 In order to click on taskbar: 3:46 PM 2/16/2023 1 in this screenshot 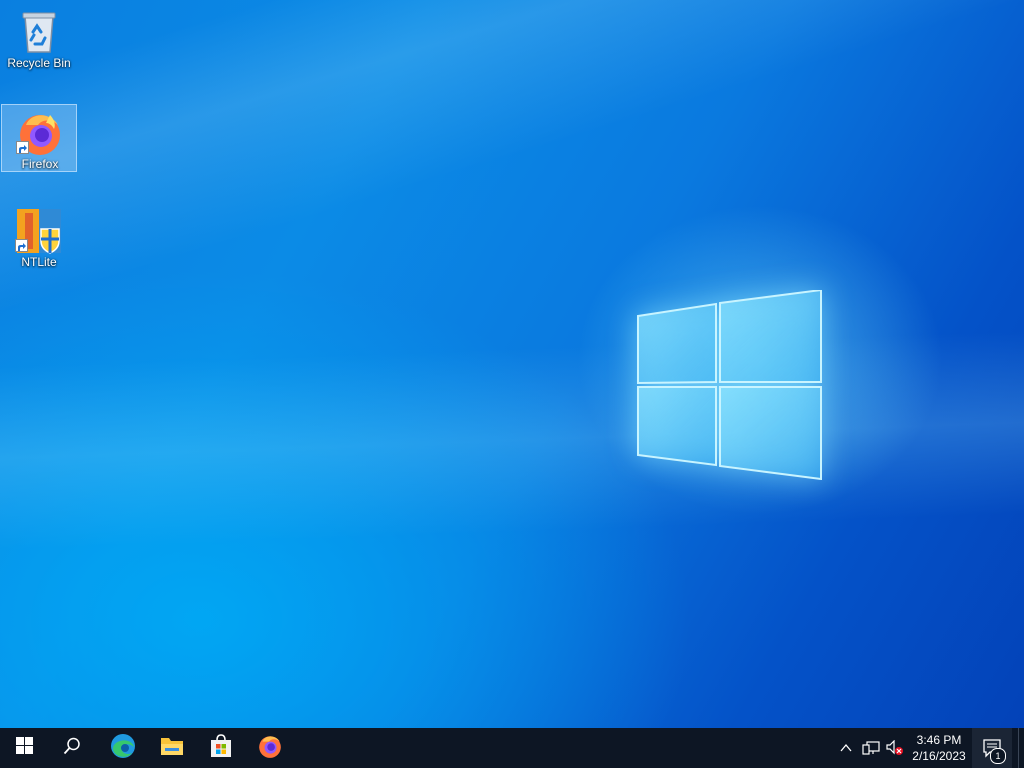, I will do `click(512, 748)`.